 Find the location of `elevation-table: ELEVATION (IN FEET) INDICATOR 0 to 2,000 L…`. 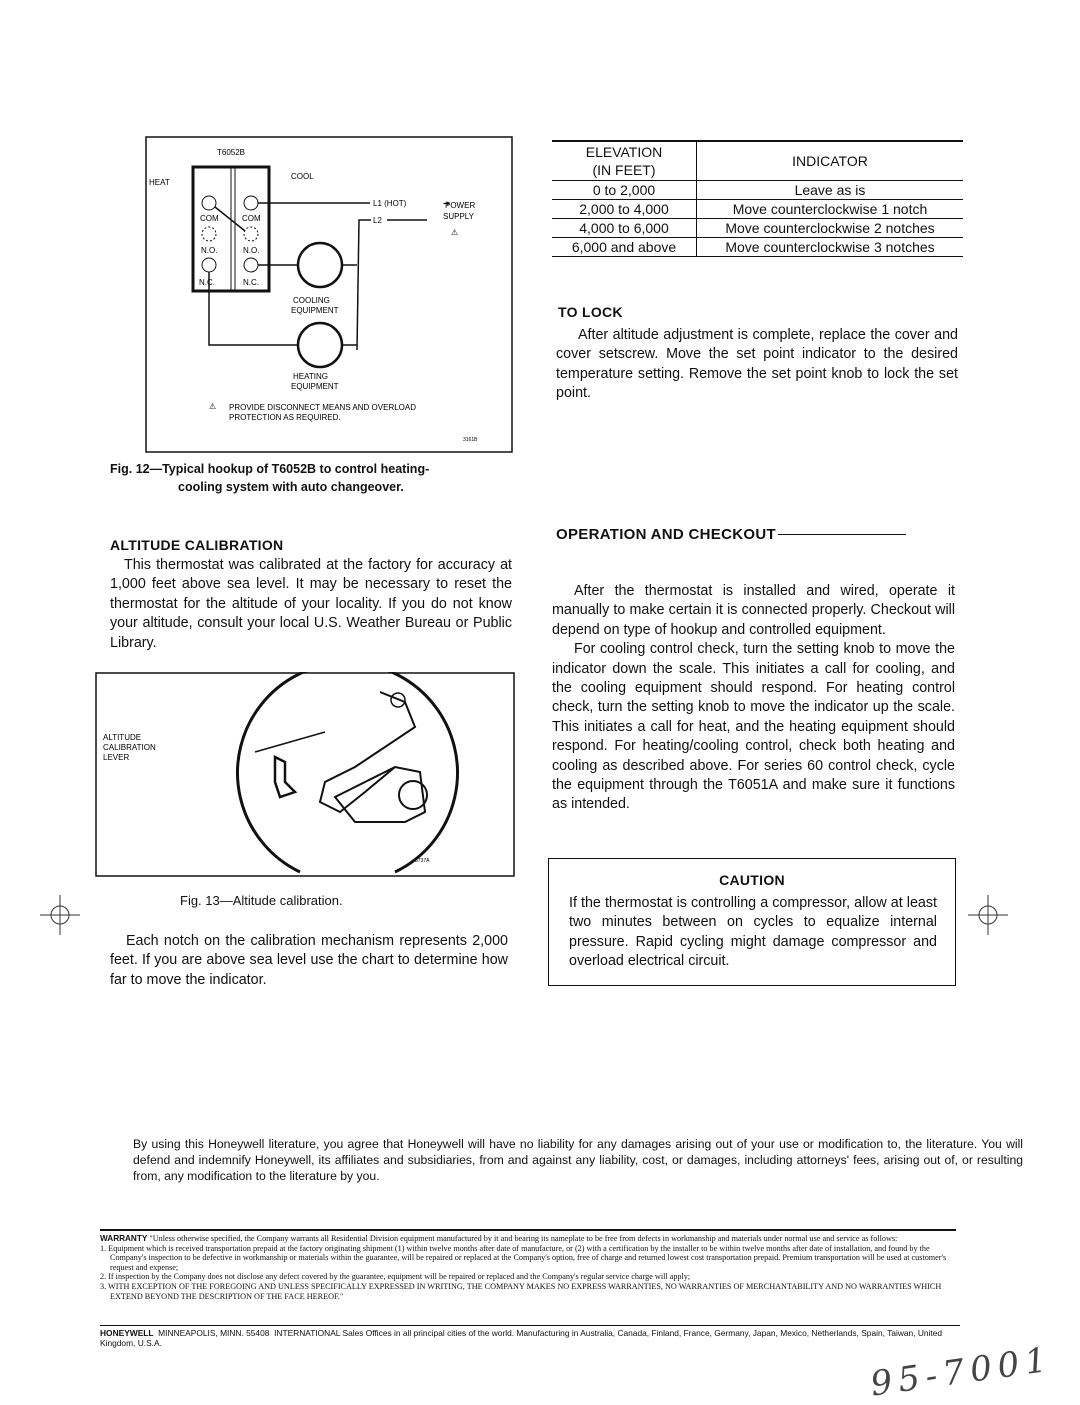

elevation-table: ELEVATION (IN FEET) INDICATOR 0 to 2,000 L… is located at coordinates (757, 198).